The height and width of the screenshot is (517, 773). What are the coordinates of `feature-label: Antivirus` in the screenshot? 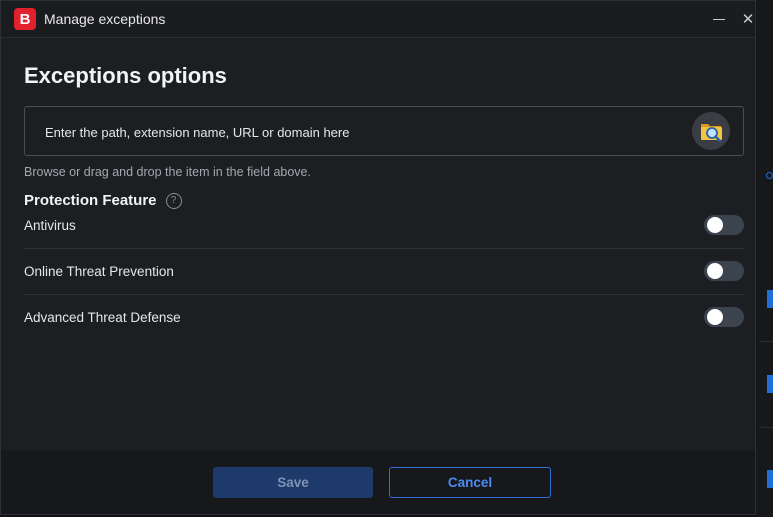 It's located at (50, 225).